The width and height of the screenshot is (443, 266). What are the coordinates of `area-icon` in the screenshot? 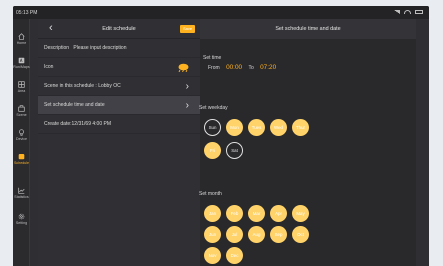 It's located at (21, 84).